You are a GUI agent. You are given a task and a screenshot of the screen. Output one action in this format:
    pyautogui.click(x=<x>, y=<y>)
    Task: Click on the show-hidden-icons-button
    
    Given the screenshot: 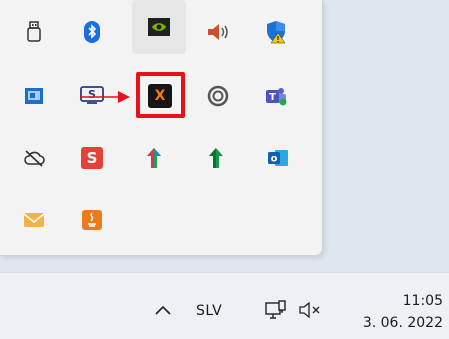 What is the action you would take?
    pyautogui.click(x=163, y=310)
    